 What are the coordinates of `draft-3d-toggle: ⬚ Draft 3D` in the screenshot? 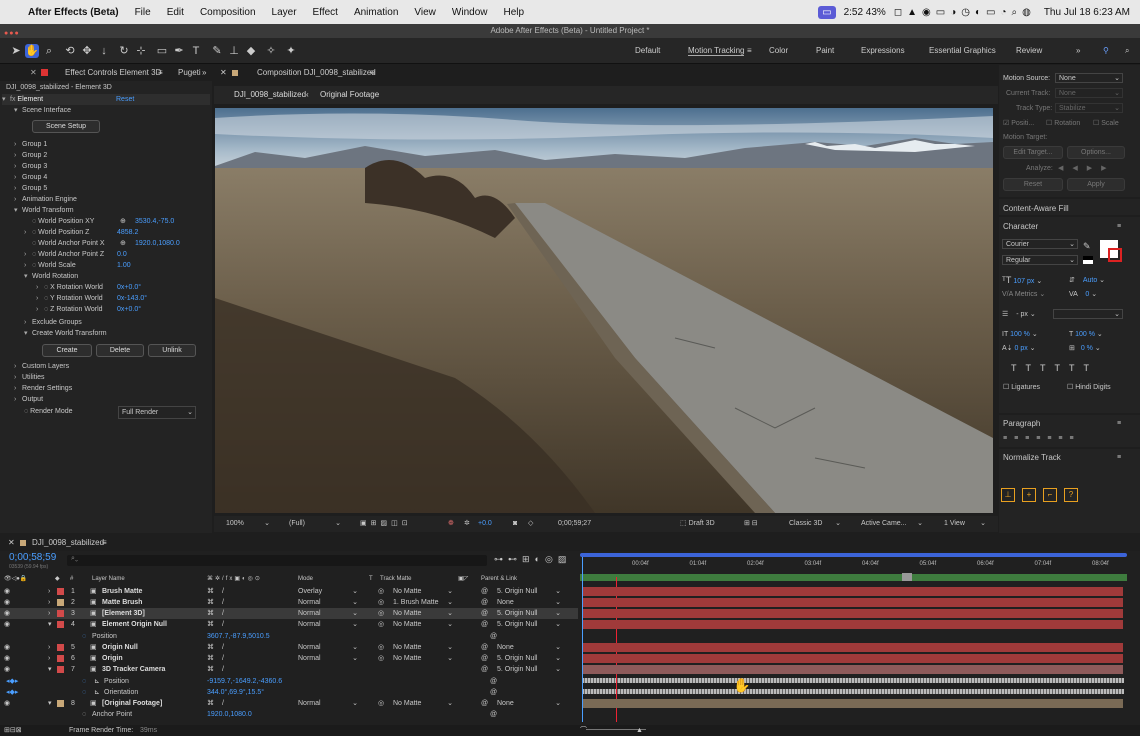 It's located at (697, 524).